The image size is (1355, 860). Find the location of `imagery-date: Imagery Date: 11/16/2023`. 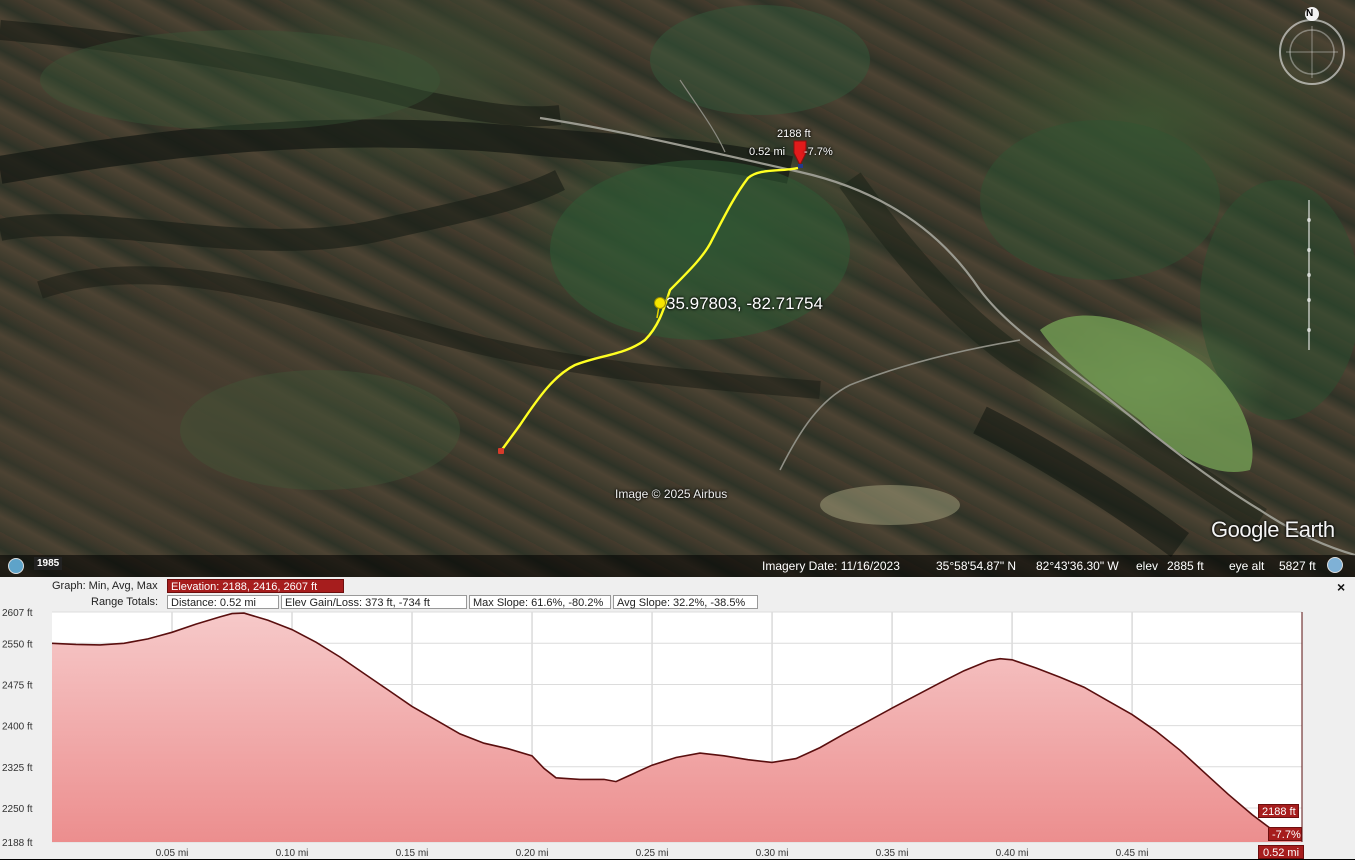

imagery-date: Imagery Date: 11/16/2023 is located at coordinates (831, 566).